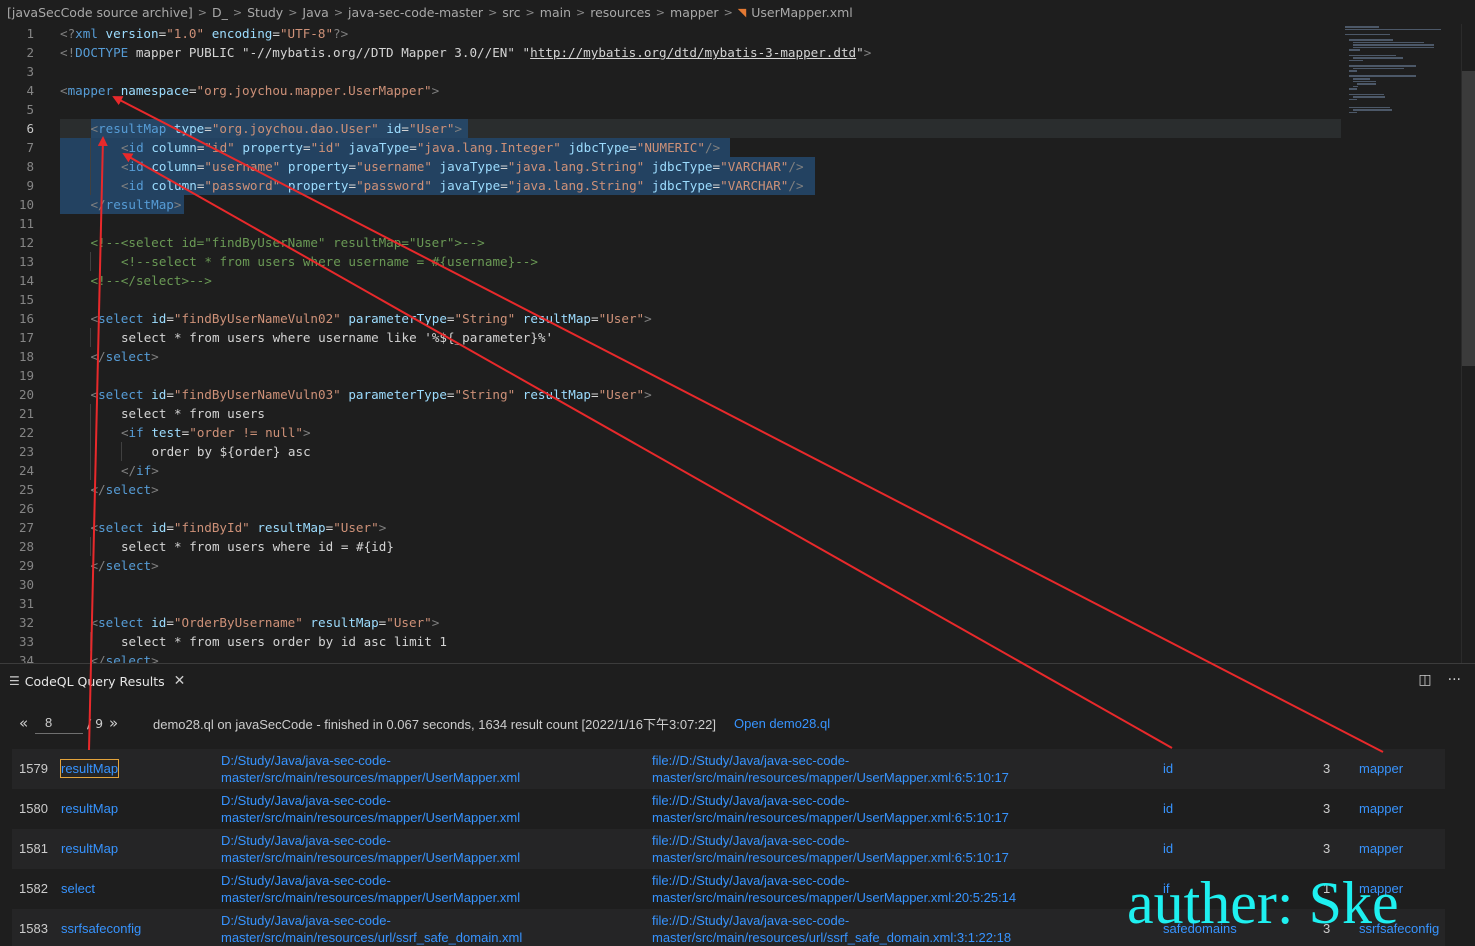 The width and height of the screenshot is (1475, 946). I want to click on breadcrumb-item: src, so click(511, 12).